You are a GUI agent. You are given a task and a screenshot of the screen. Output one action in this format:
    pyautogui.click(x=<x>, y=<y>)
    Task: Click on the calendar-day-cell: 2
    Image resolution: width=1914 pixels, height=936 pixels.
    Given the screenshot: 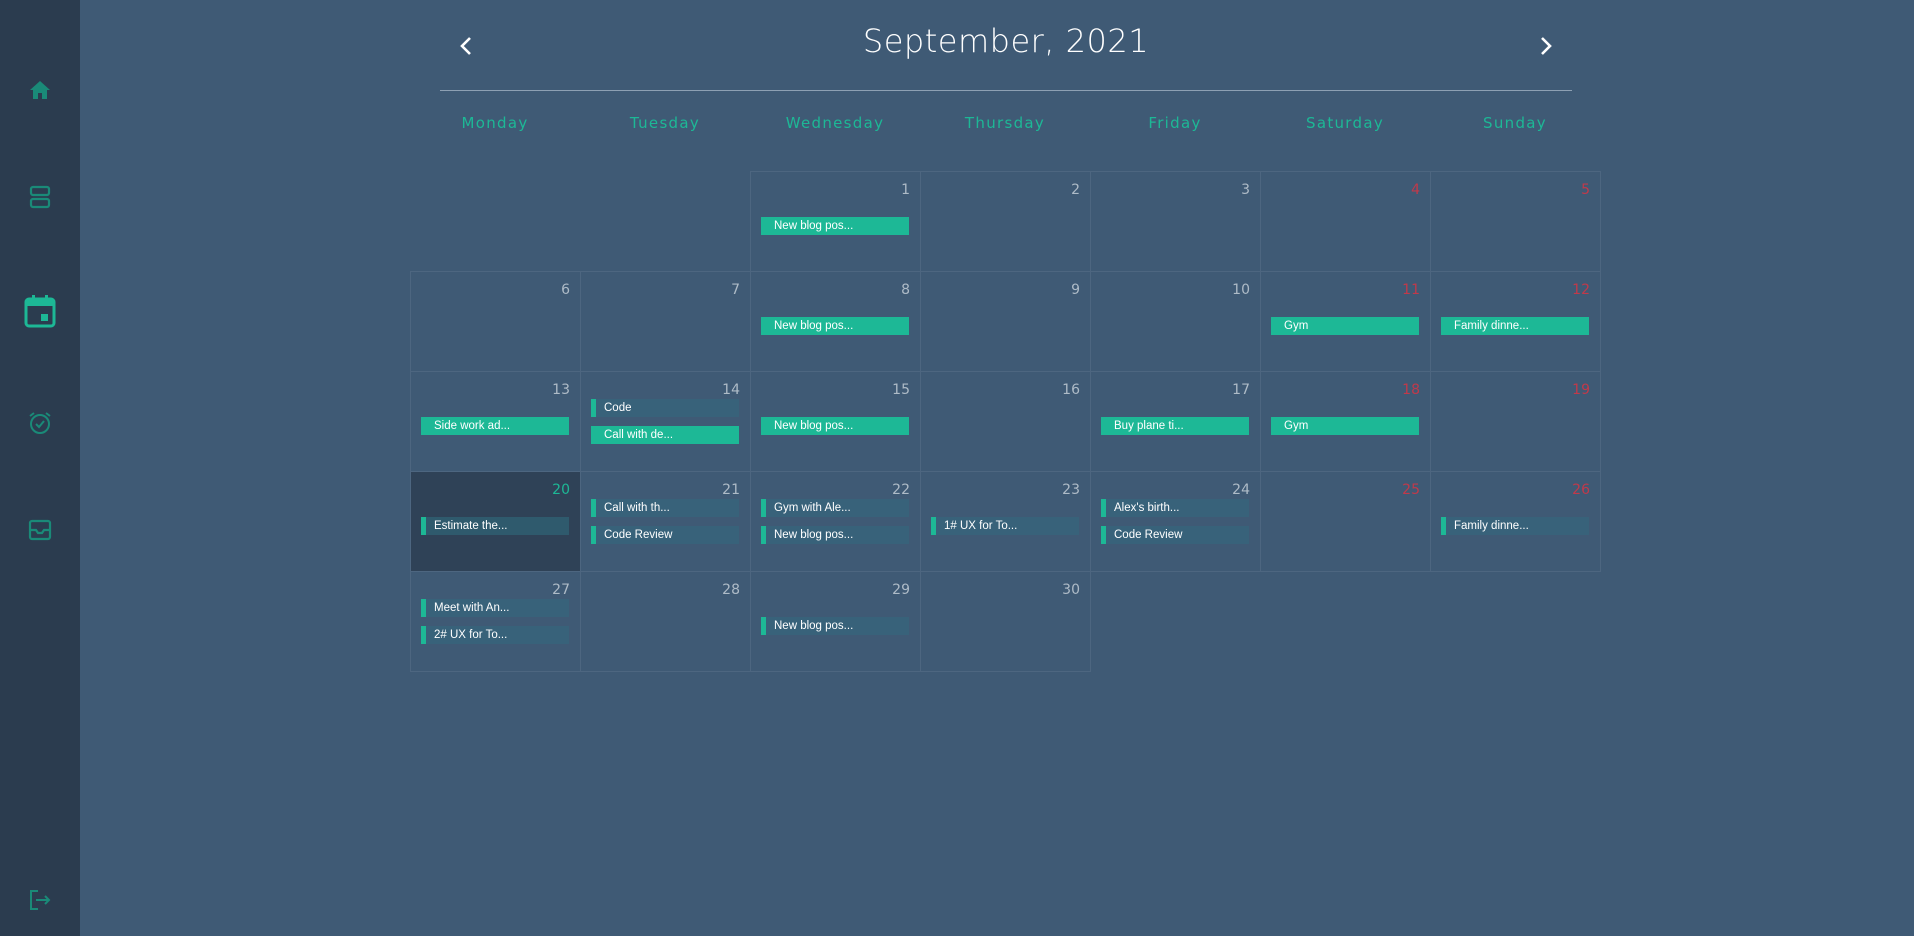 What is the action you would take?
    pyautogui.click(x=1005, y=221)
    